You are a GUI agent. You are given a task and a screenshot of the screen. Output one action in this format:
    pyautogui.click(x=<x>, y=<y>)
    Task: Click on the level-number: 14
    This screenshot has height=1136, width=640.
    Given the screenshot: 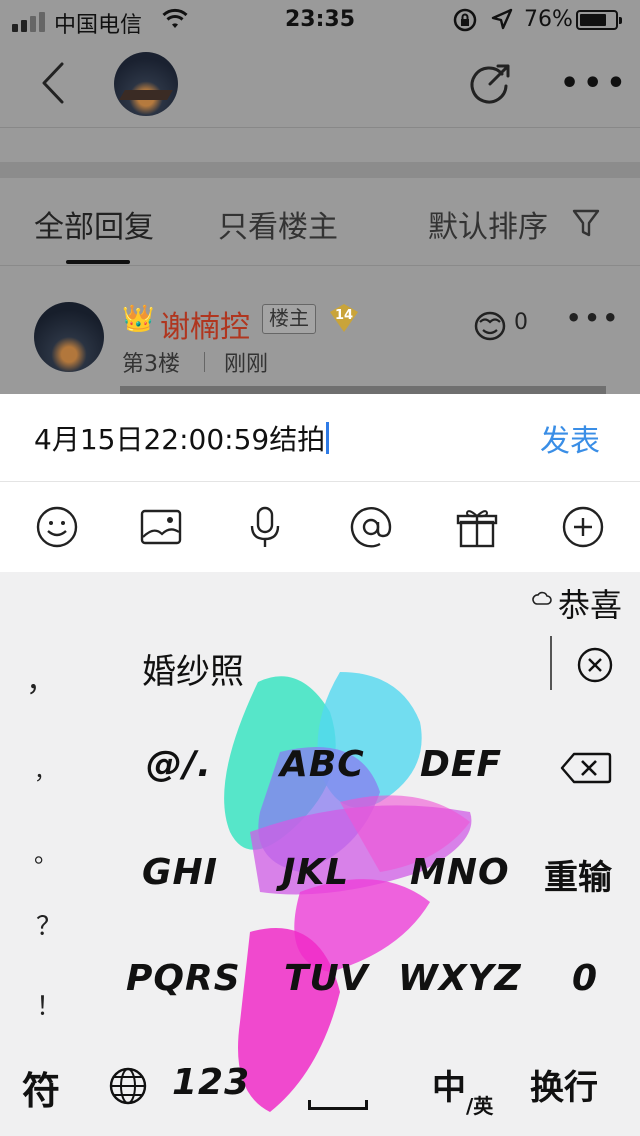 What is the action you would take?
    pyautogui.click(x=344, y=315)
    